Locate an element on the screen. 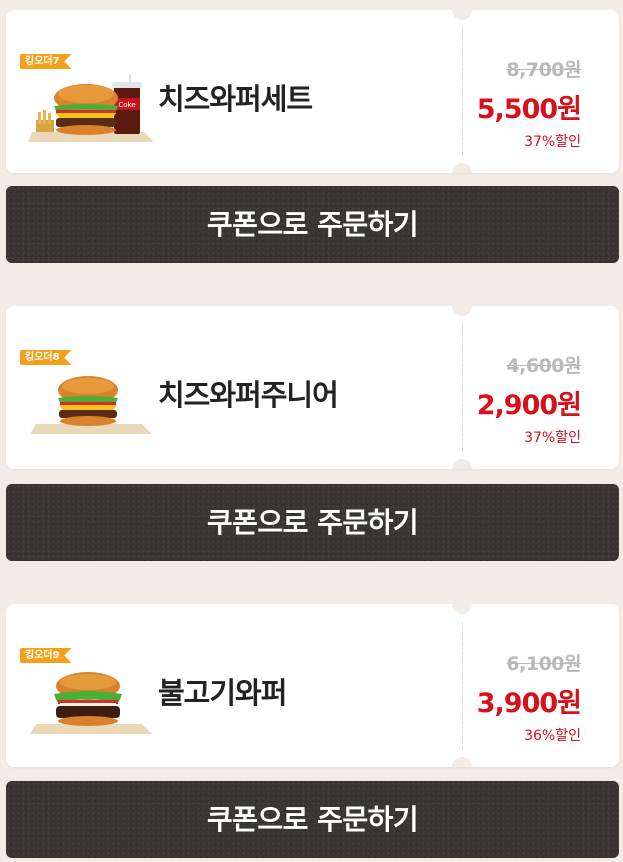 Image resolution: width=623 pixels, height=862 pixels. sale-price: 3,900원 is located at coordinates (529, 703).